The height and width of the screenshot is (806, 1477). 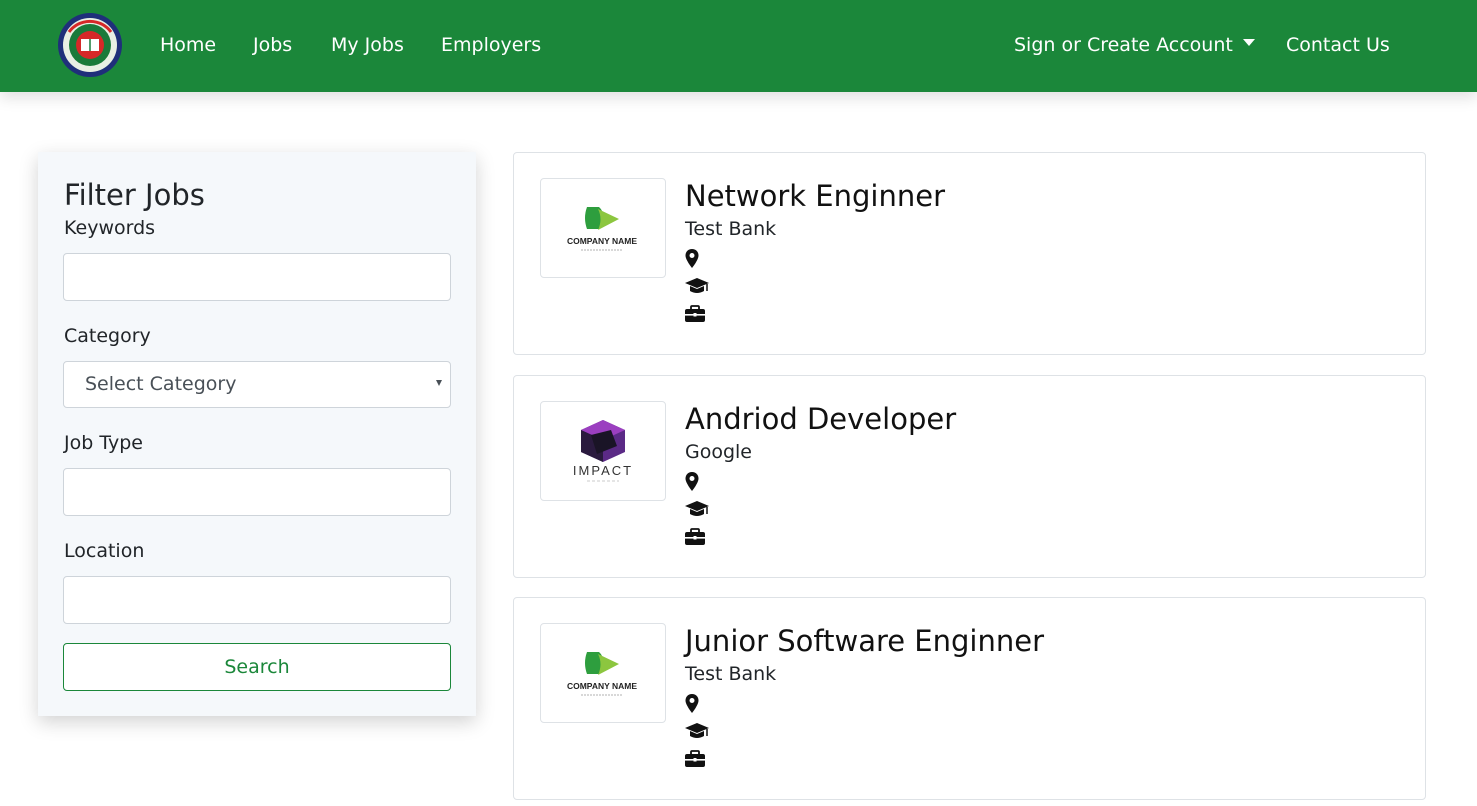 What do you see at coordinates (719, 452) in the screenshot?
I see `company-name: Google` at bounding box center [719, 452].